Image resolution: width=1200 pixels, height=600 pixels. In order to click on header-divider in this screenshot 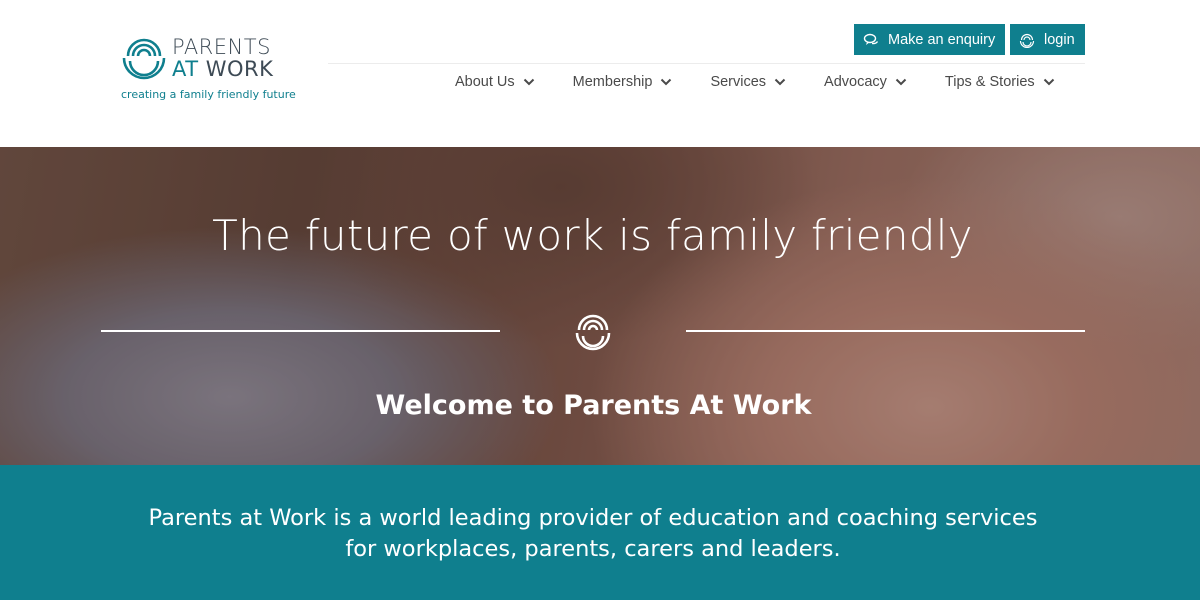, I will do `click(706, 63)`.